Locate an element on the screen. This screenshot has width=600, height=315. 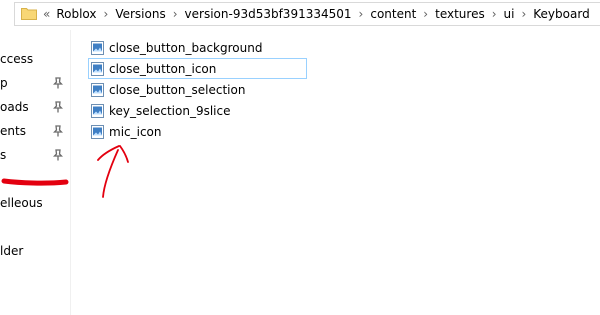
navigation-pane: ccess p oads ents s elleous lder is located at coordinates (35, 172).